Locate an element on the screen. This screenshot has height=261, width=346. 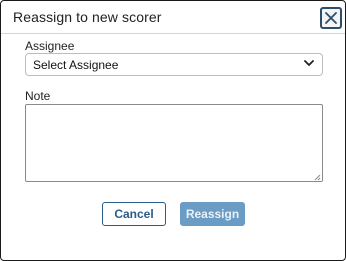
close-icon is located at coordinates (331, 18).